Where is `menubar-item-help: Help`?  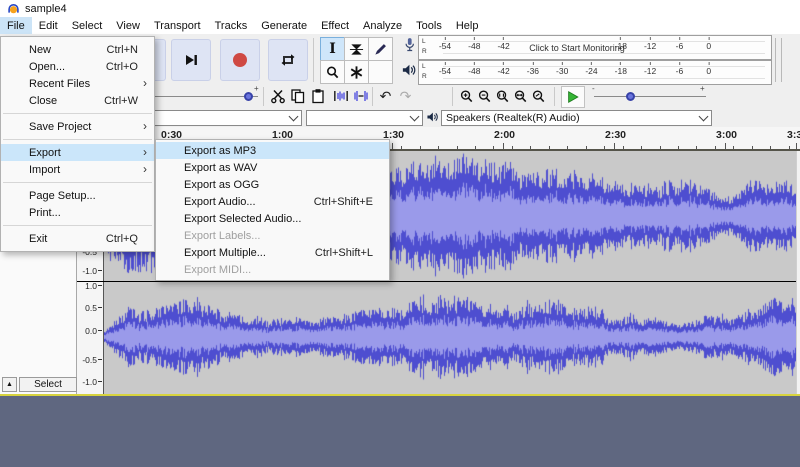 menubar-item-help: Help is located at coordinates (467, 25).